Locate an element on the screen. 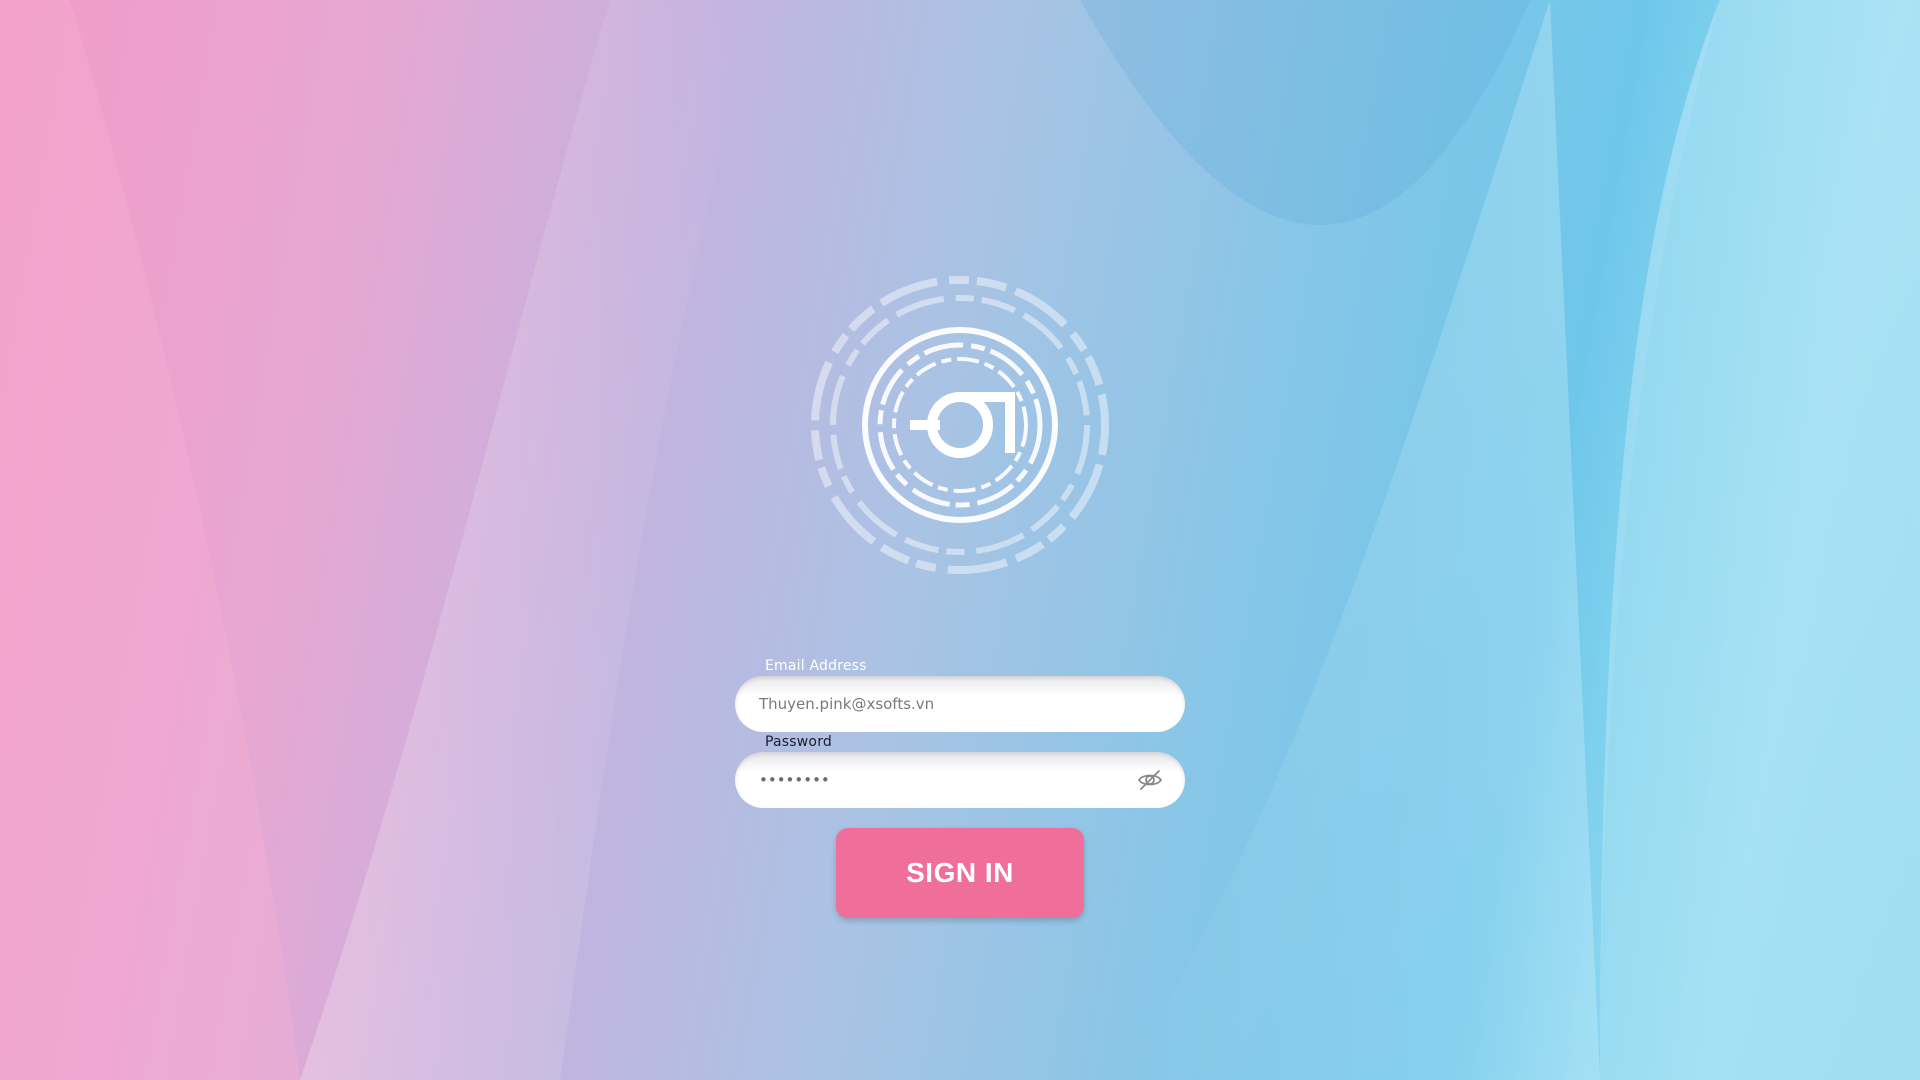 This screenshot has width=1920, height=1080. email-field-container is located at coordinates (960, 704).